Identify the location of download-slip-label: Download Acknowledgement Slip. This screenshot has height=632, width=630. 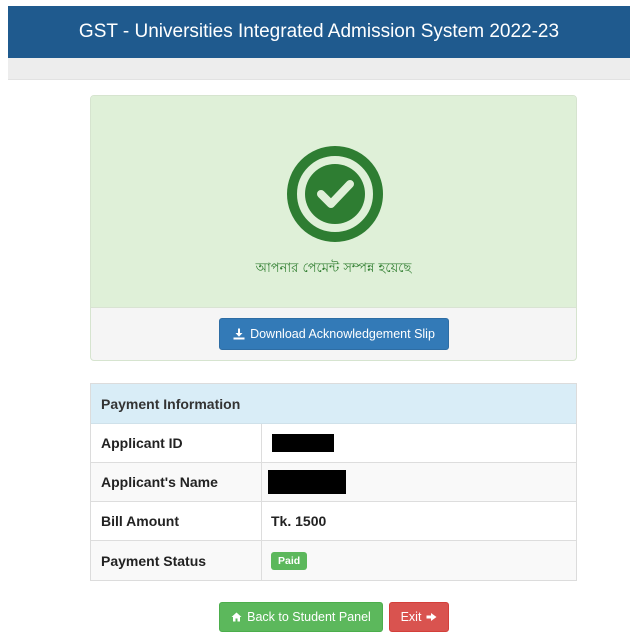
(342, 334).